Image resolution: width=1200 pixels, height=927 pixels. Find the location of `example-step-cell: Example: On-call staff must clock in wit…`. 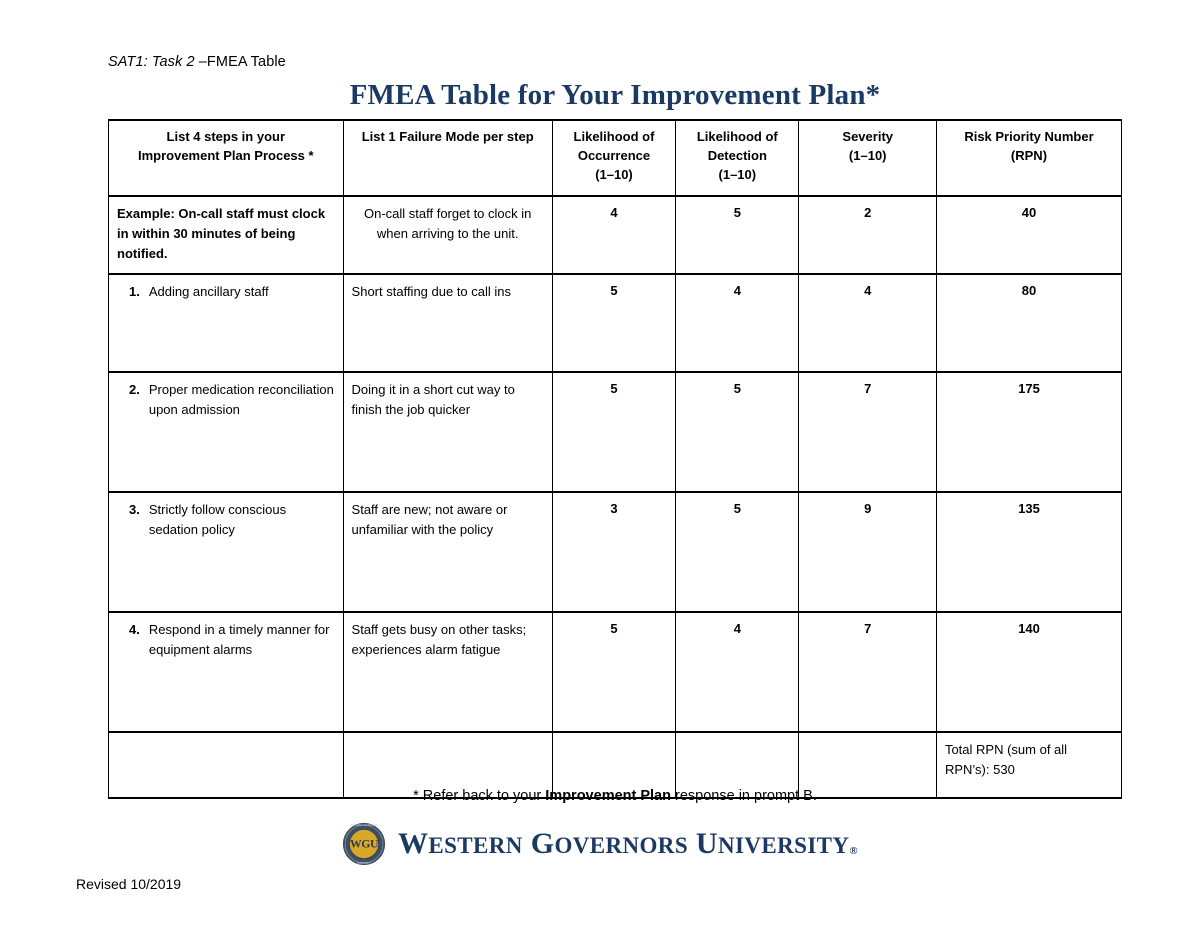

example-step-cell: Example: On-call staff must clock in wit… is located at coordinates (226, 235).